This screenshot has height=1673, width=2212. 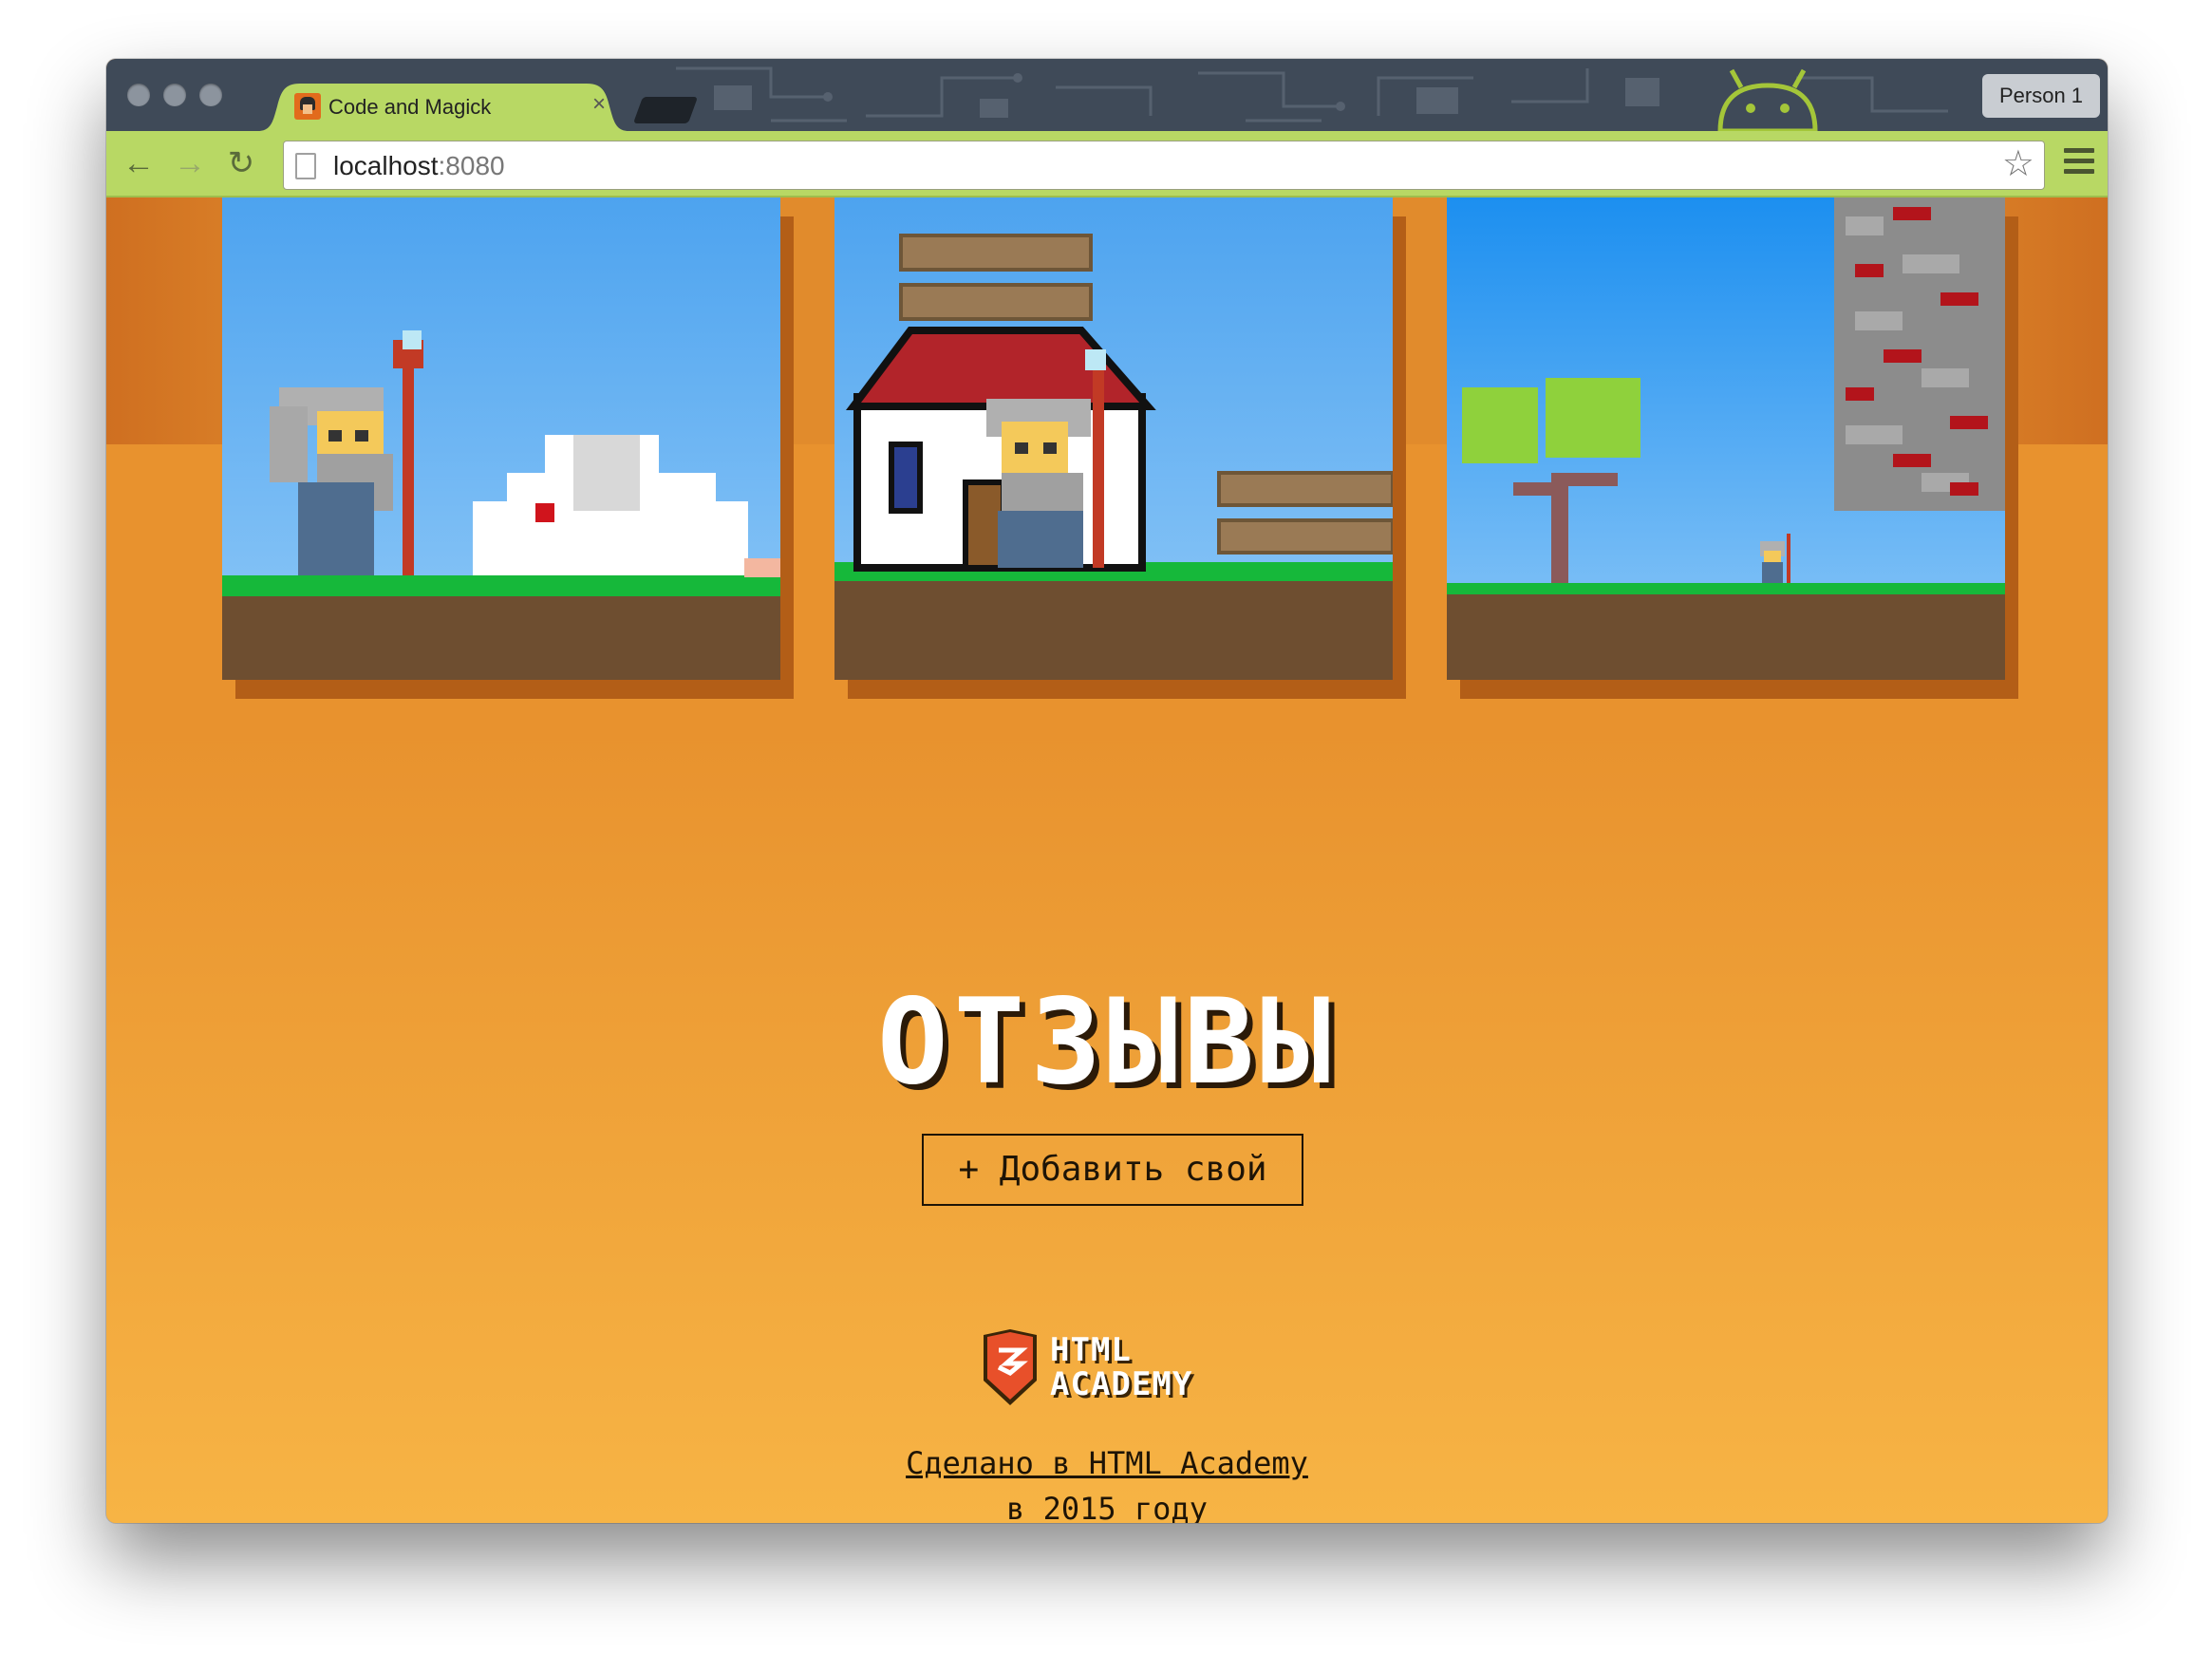 I want to click on logo-line-1: HTML, so click(x=1091, y=1350).